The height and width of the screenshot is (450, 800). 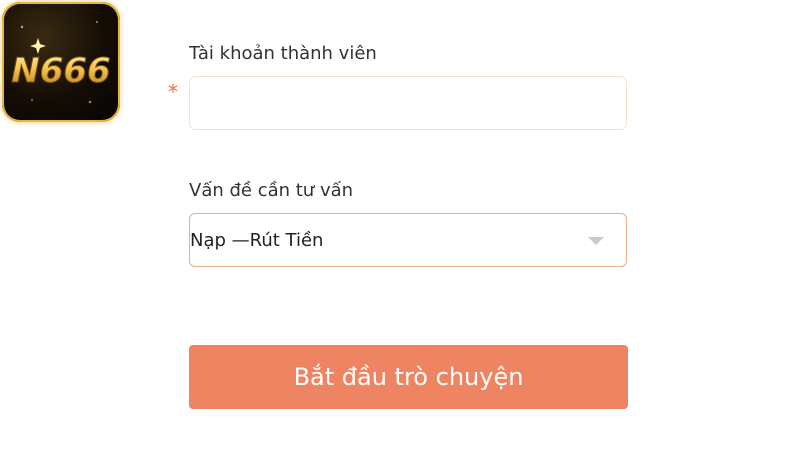 What do you see at coordinates (271, 190) in the screenshot?
I see `topic-label: Vấn đề cần tư vấn` at bounding box center [271, 190].